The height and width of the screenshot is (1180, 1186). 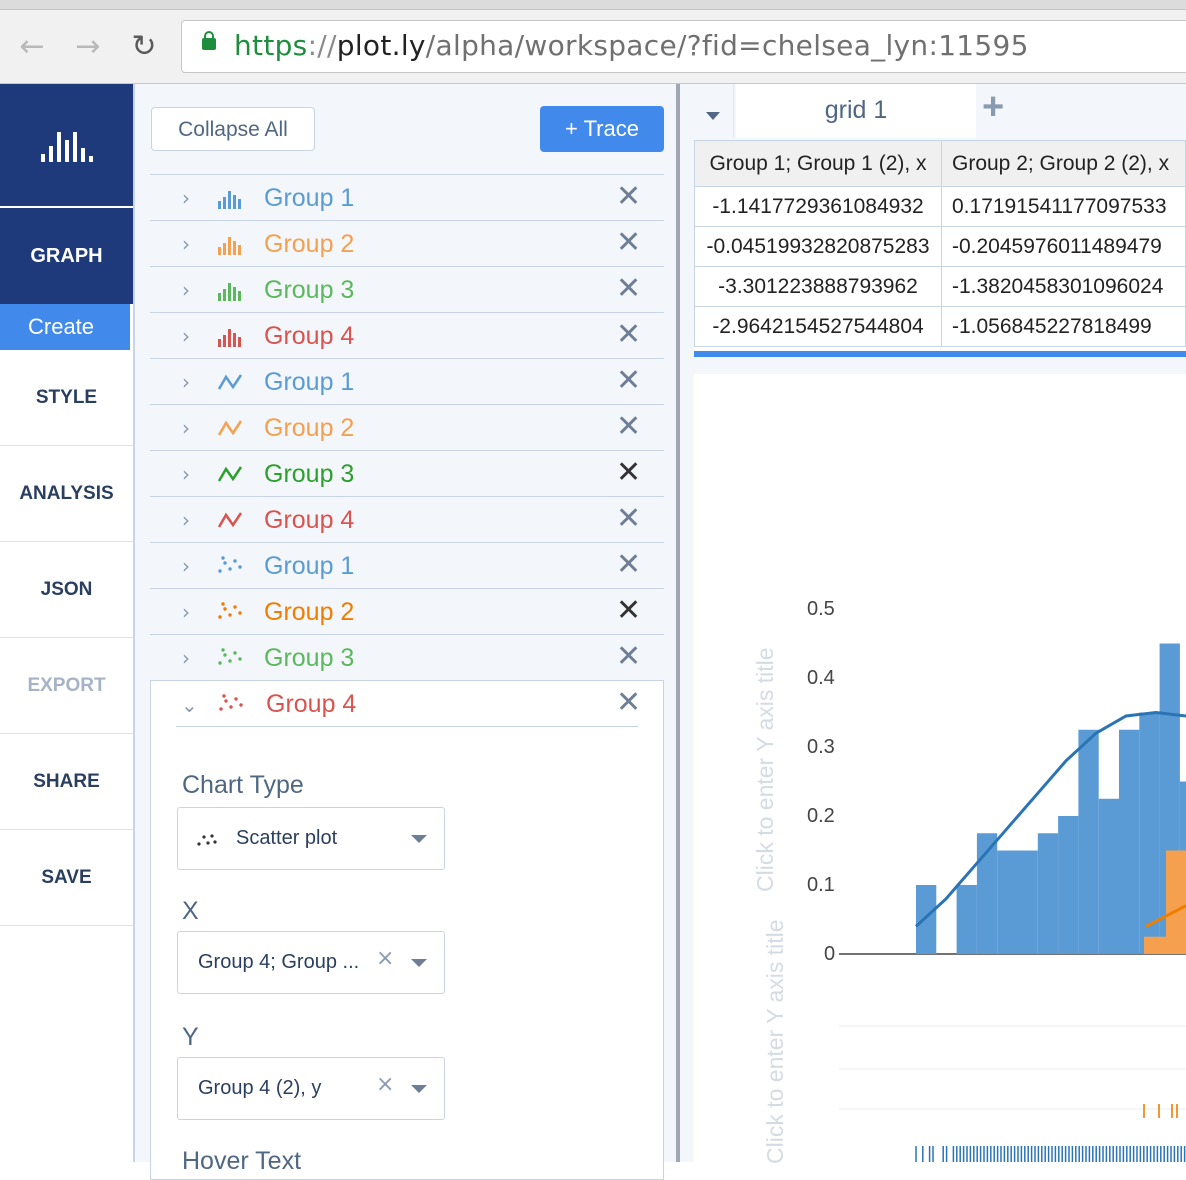 I want to click on grid-column-header: Group 2; Group 2 (2), x, so click(x=1063, y=163).